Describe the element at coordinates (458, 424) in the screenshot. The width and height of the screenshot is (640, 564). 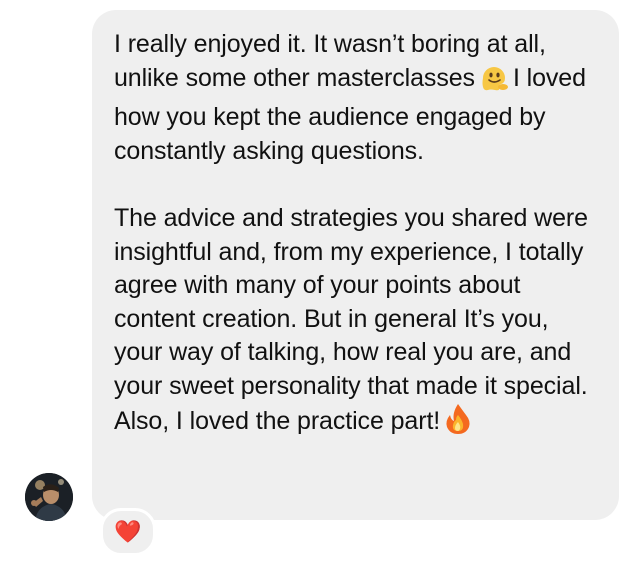
I see `fire-icon` at that location.